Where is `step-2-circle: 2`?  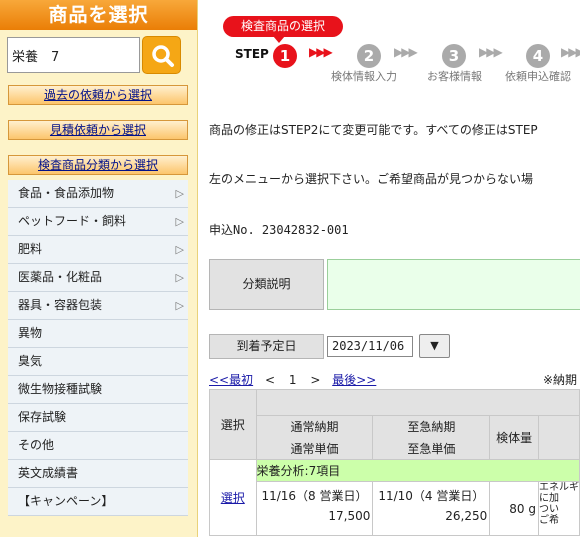 step-2-circle: 2 is located at coordinates (369, 56).